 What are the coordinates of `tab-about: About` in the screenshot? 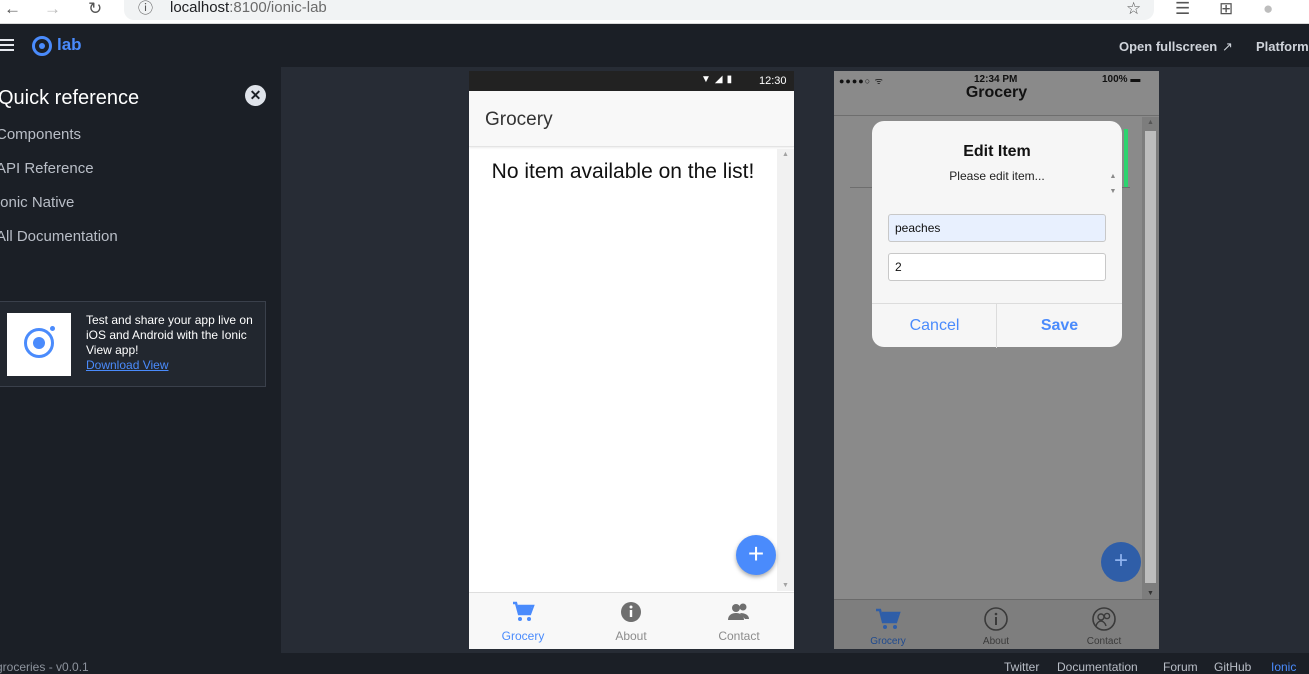 It's located at (631, 621).